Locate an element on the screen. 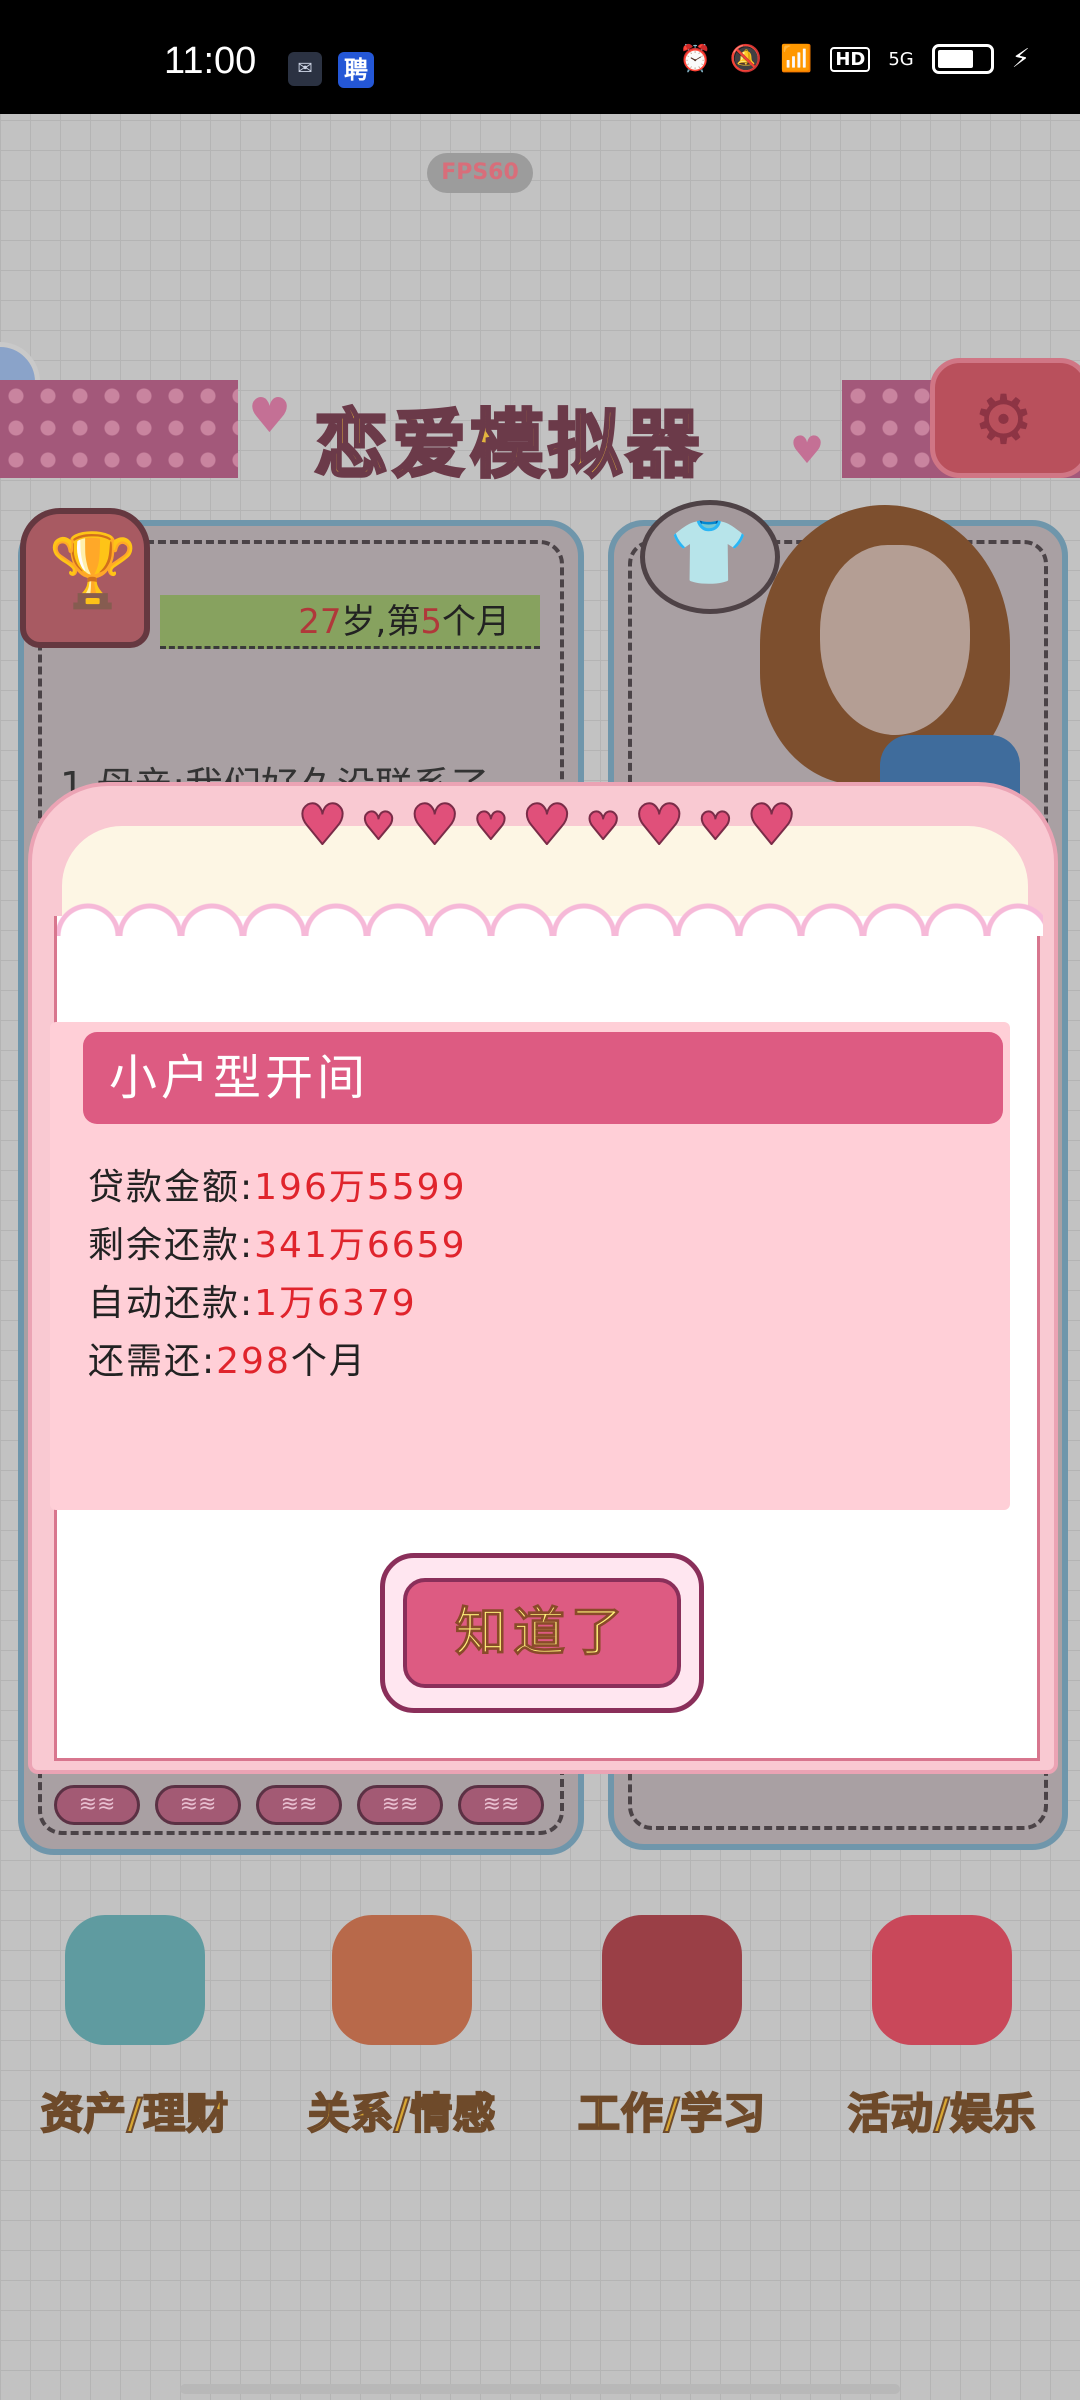  status-time: 11:00 is located at coordinates (210, 61).